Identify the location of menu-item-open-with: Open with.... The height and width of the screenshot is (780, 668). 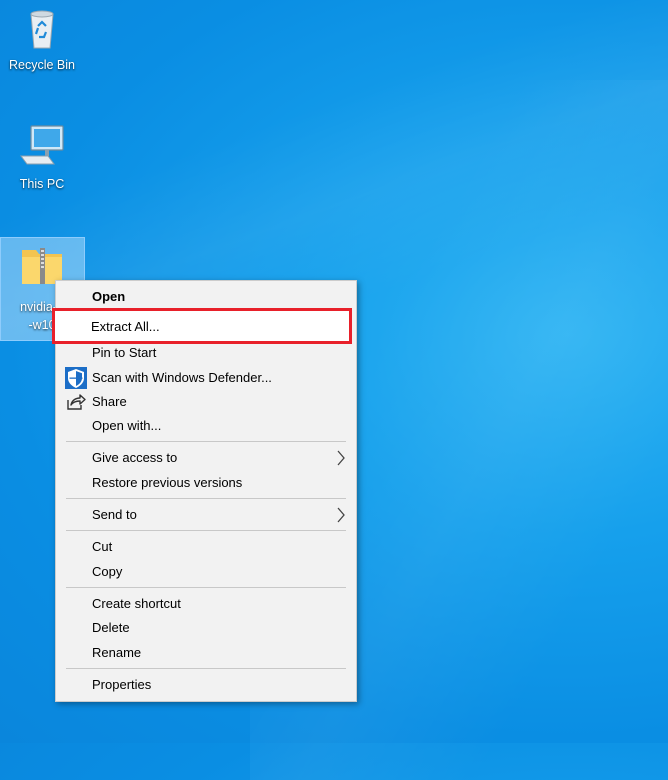
(206, 426).